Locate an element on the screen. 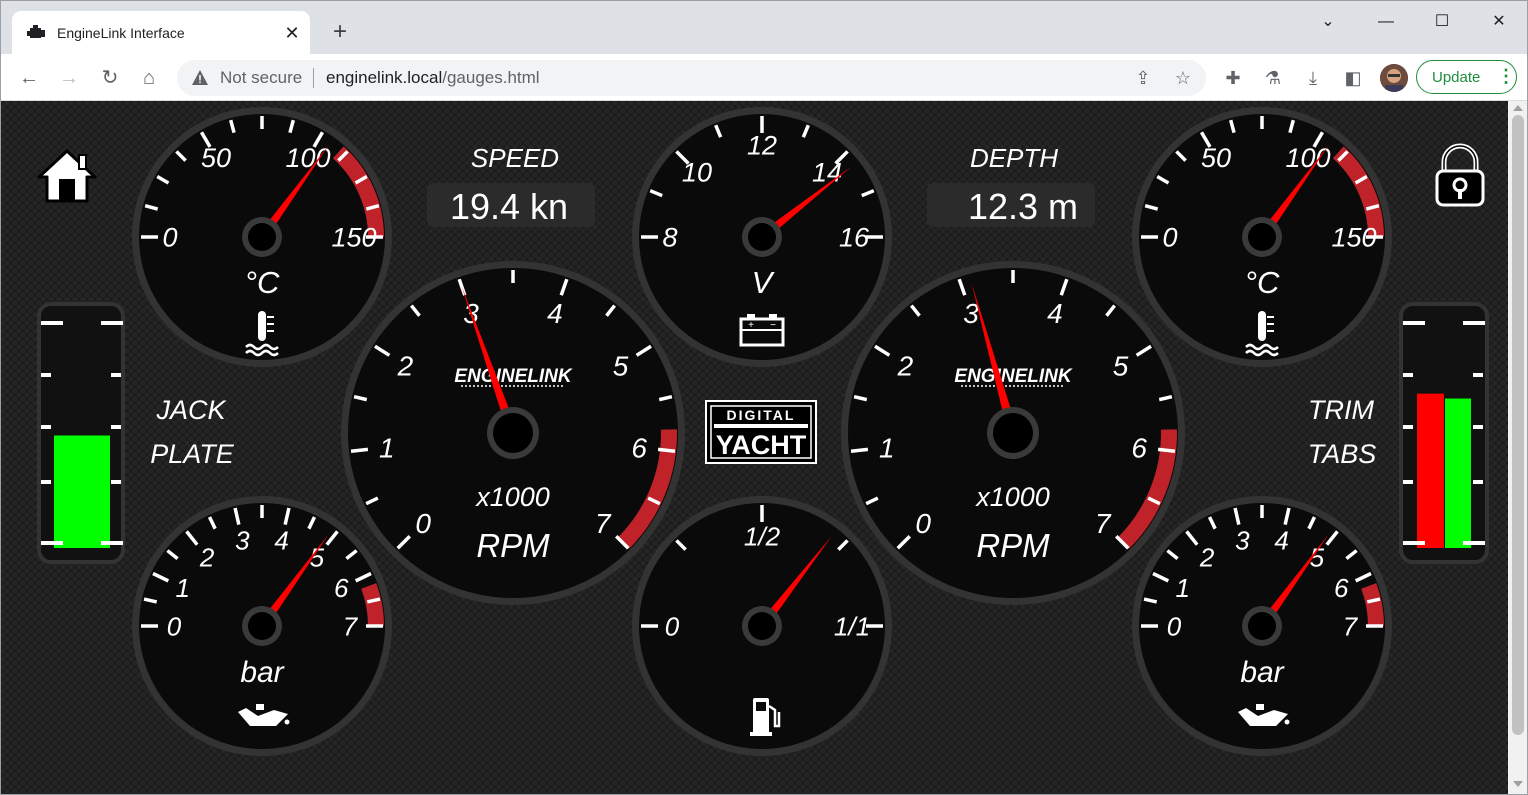  update-label: Update is located at coordinates (1456, 77).